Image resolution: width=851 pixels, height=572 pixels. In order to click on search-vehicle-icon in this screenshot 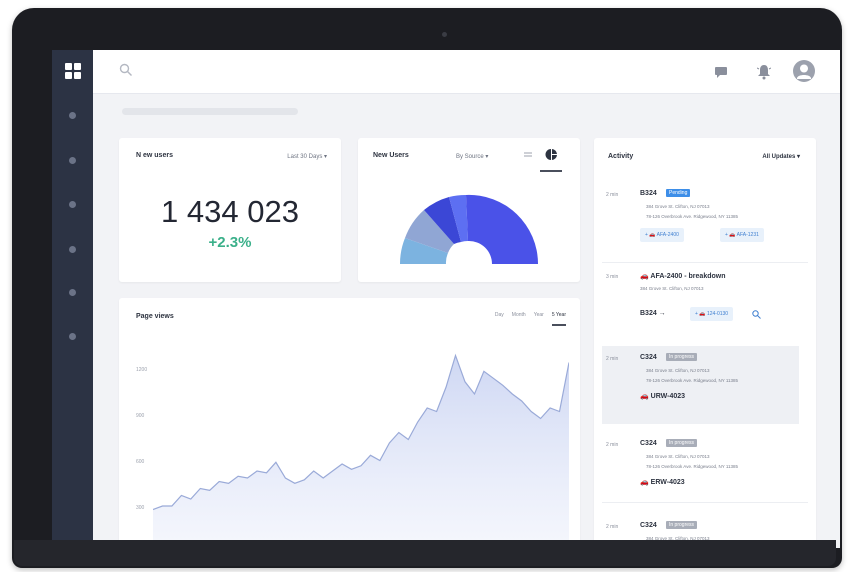, I will do `click(756, 314)`.